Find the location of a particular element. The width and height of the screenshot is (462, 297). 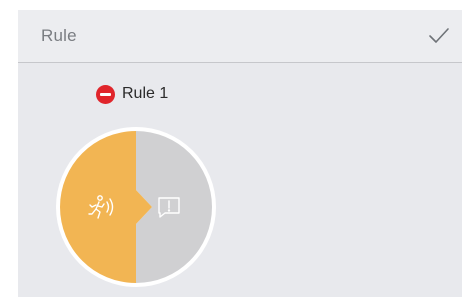

rule-name: Rule 1 is located at coordinates (145, 93).